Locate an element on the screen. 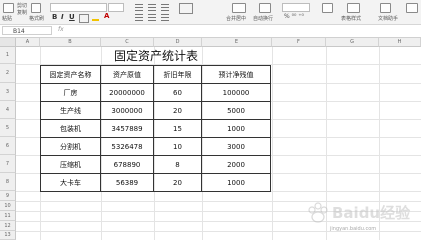 The image size is (421, 240). formula-input is located at coordinates (244, 30).